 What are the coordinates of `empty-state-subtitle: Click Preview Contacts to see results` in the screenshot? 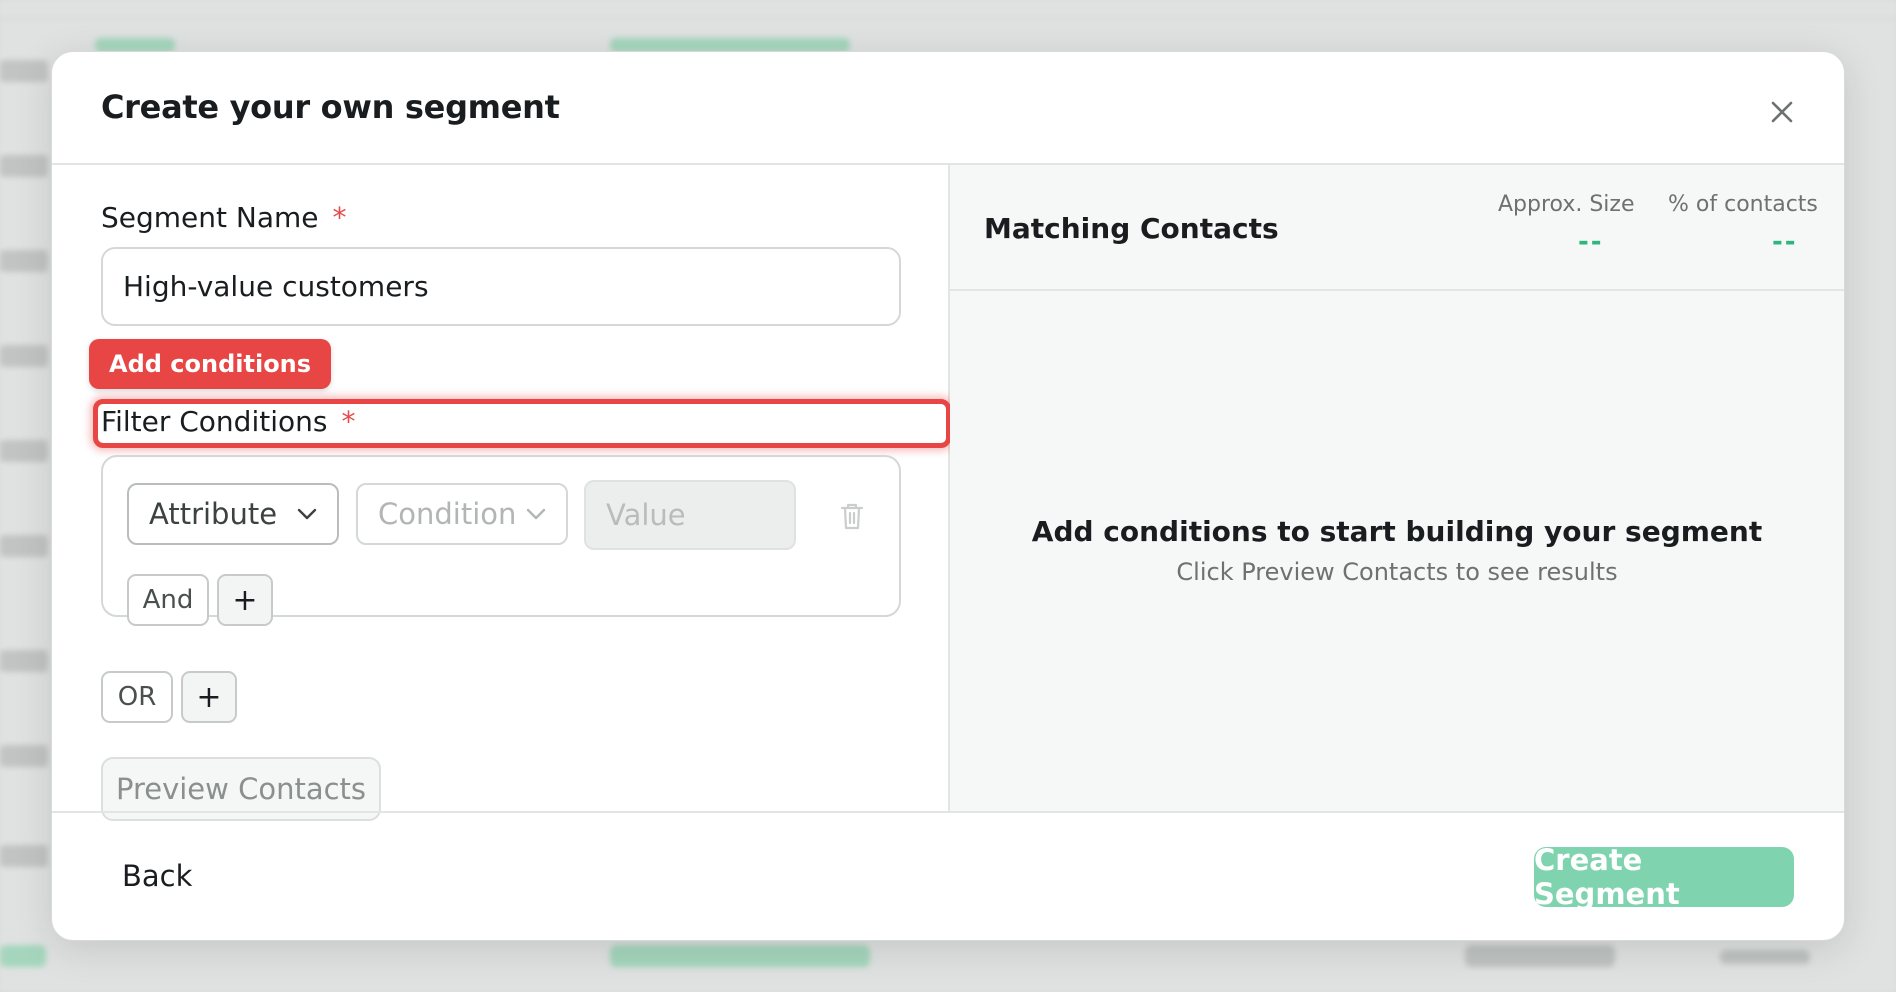 It's located at (1397, 572).